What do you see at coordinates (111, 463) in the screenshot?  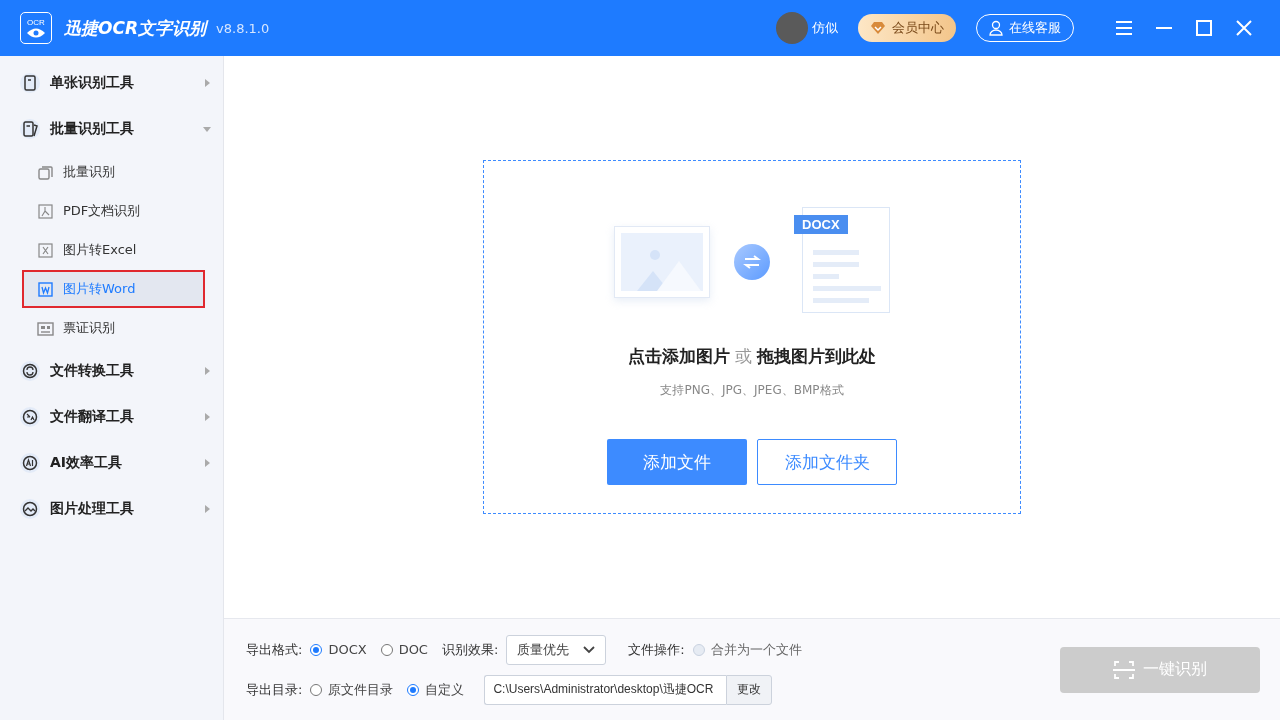 I see `sidebar-group: AI效率工具` at bounding box center [111, 463].